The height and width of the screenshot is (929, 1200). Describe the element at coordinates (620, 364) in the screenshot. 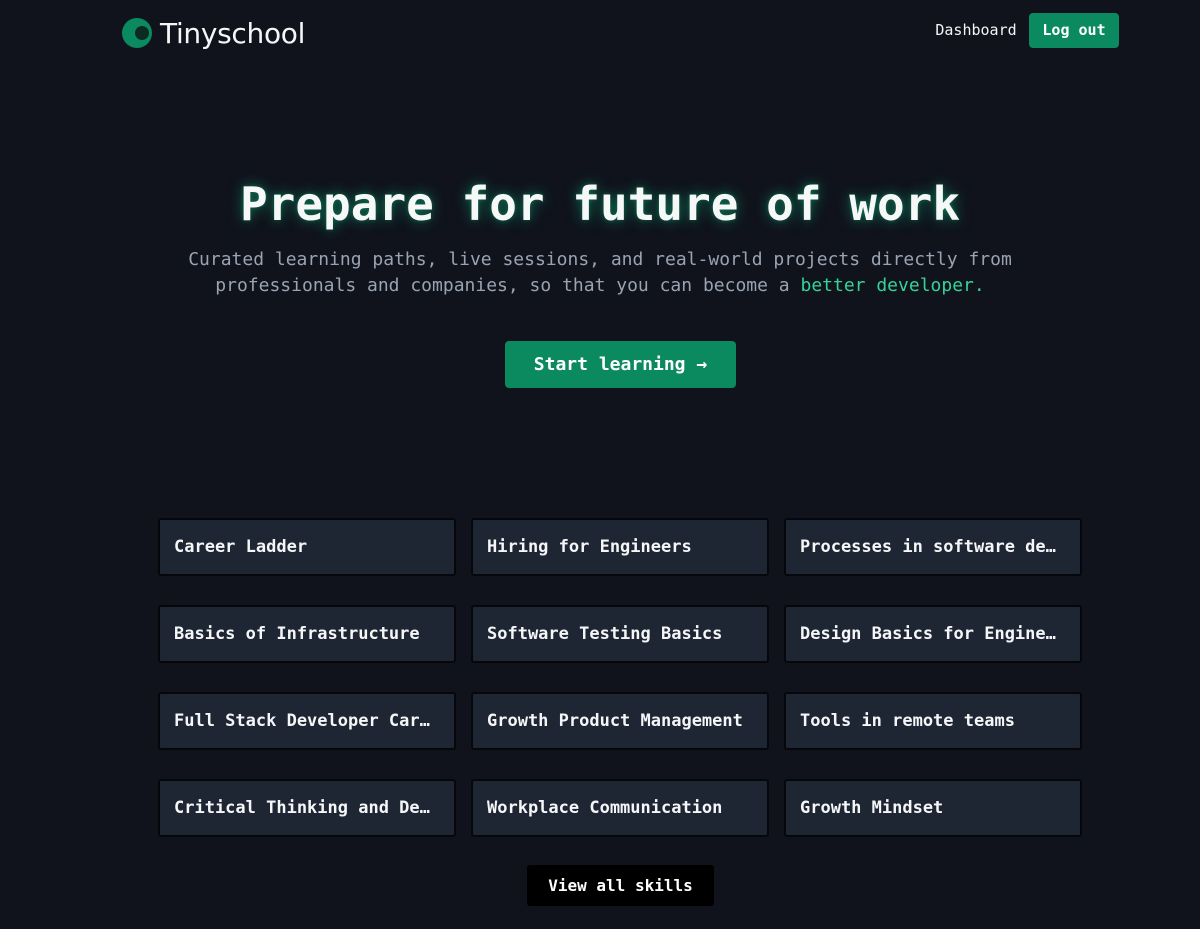

I see `start-learning-button: Start learning →` at that location.